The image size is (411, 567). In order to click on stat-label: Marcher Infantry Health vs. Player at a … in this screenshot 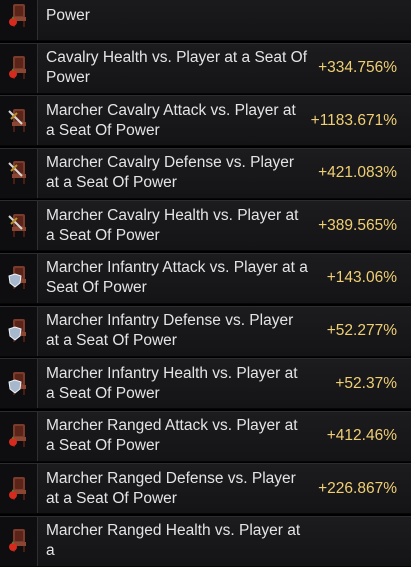, I will do `click(172, 383)`.